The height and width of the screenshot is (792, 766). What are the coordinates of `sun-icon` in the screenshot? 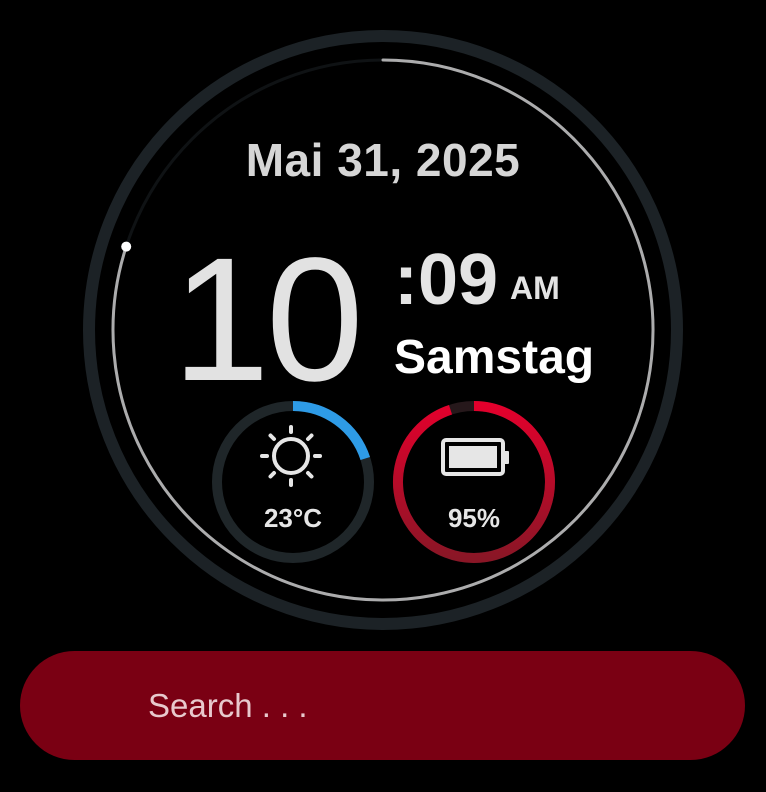 It's located at (291, 456).